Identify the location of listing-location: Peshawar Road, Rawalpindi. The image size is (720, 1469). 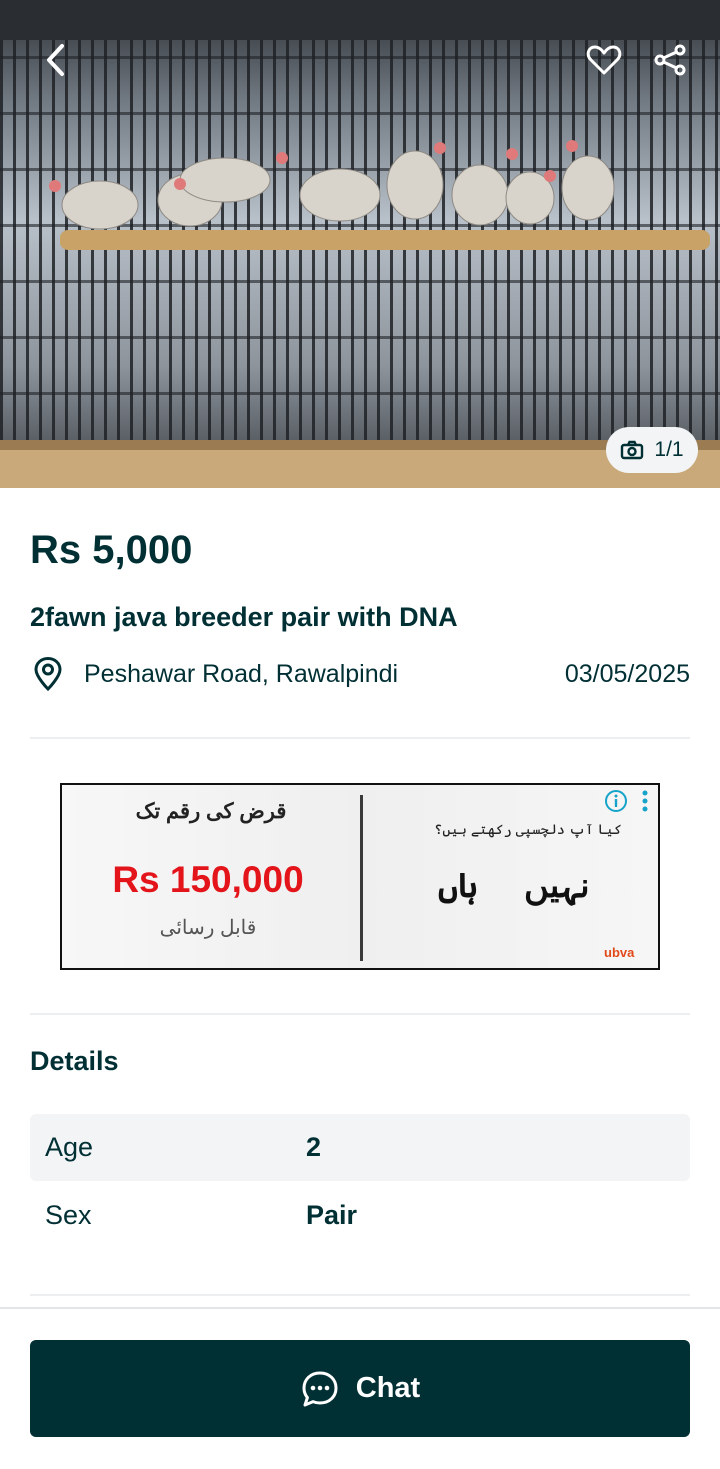
(241, 673).